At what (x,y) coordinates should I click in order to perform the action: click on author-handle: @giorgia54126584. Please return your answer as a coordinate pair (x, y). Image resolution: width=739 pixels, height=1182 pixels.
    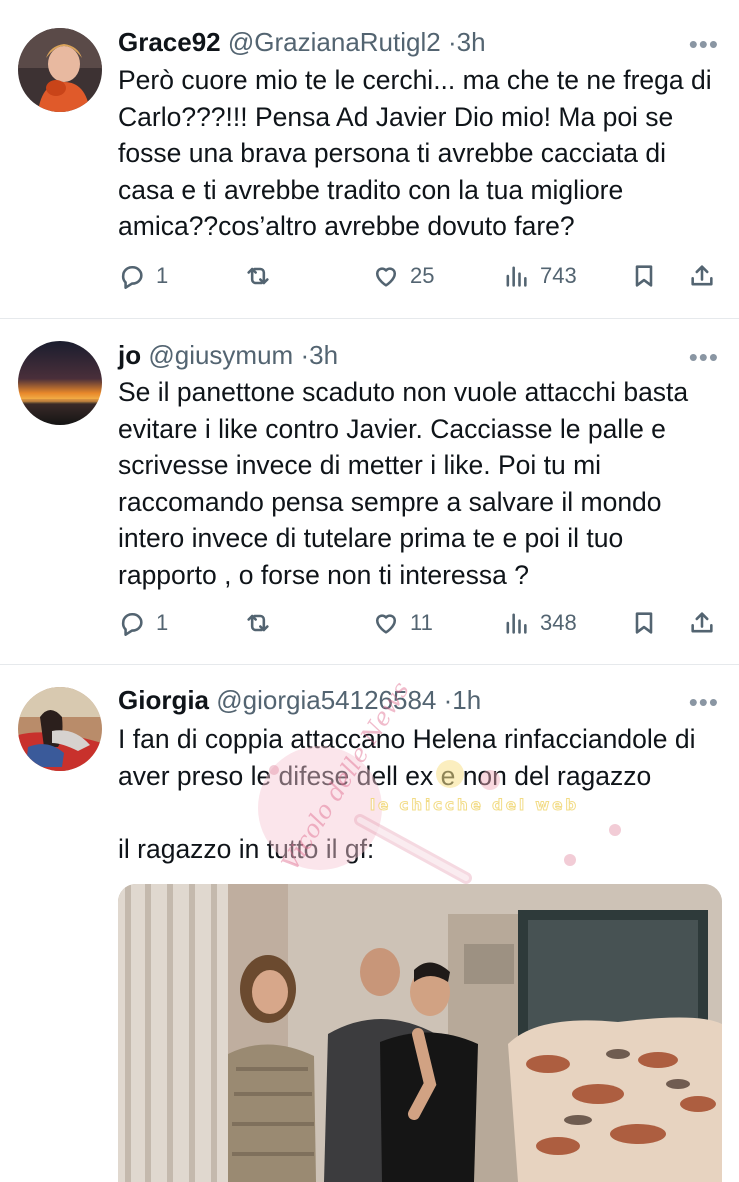
    Looking at the image, I should click on (326, 700).